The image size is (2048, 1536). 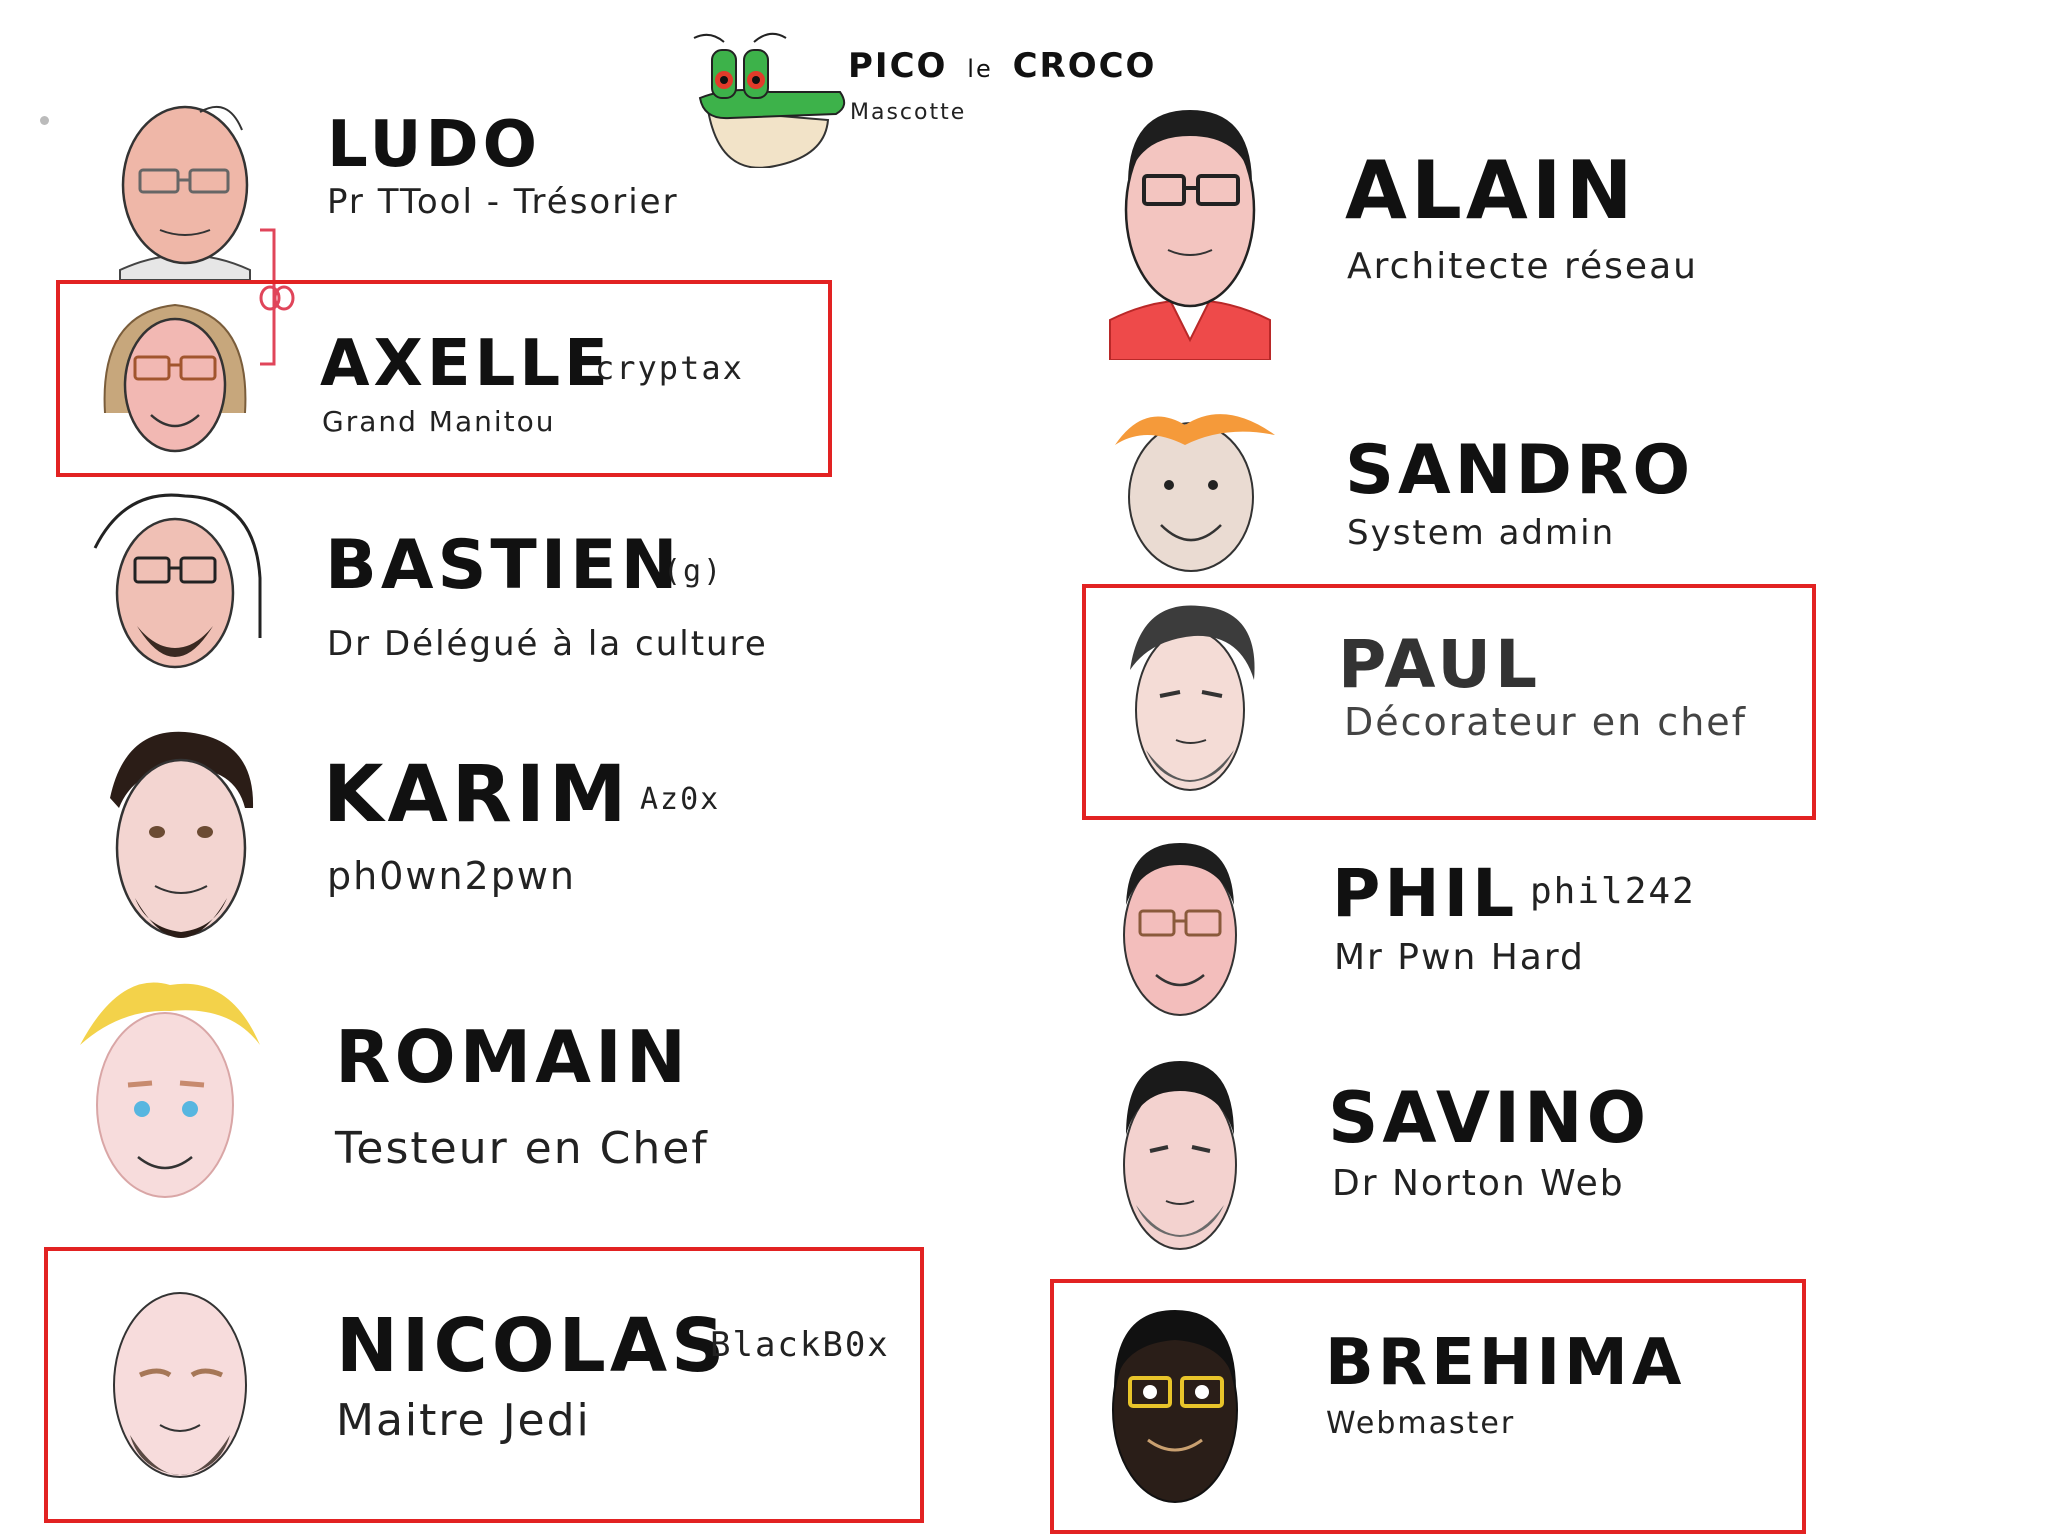 I want to click on member-bastien: BASTIEN (g) Dr Délégué à la culture, so click(x=445, y=588).